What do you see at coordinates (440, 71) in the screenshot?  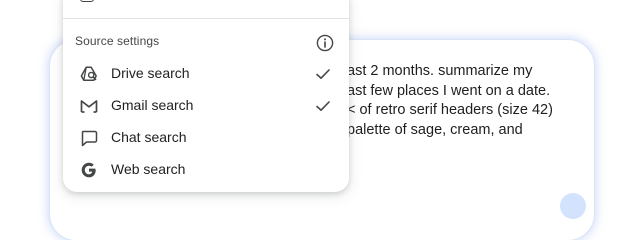 I see `prompt-line: ast 2 months. summarize my` at bounding box center [440, 71].